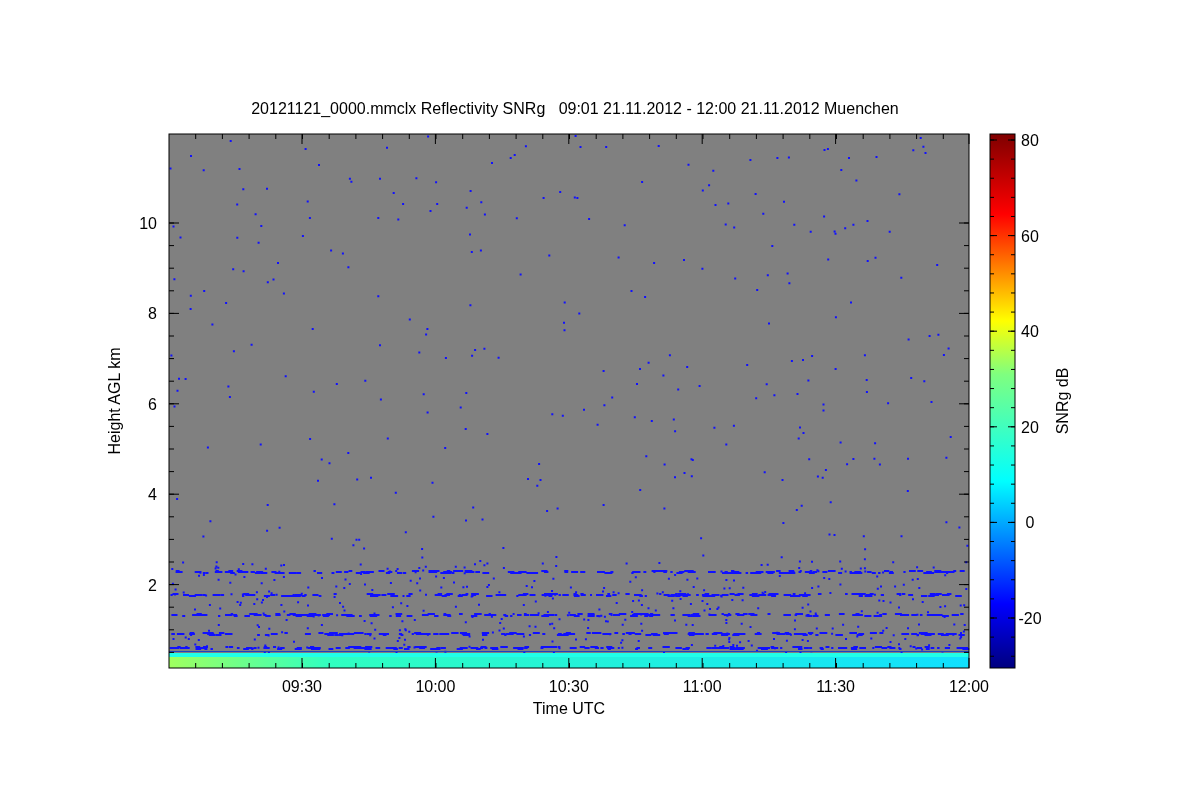  I want to click on x-tick-label: 11:30, so click(836, 686).